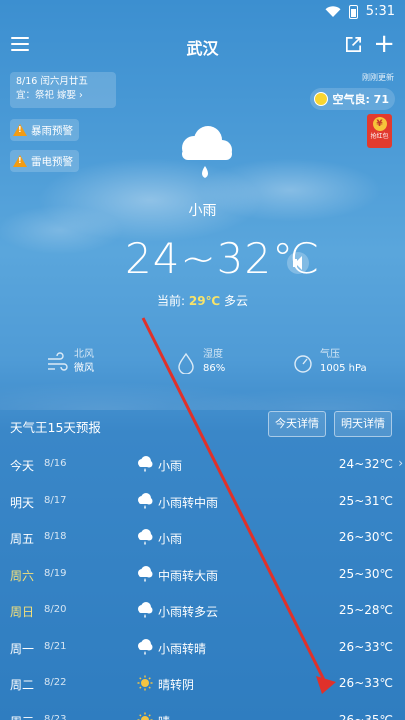  I want to click on chevron-right-icon: ›, so click(400, 463).